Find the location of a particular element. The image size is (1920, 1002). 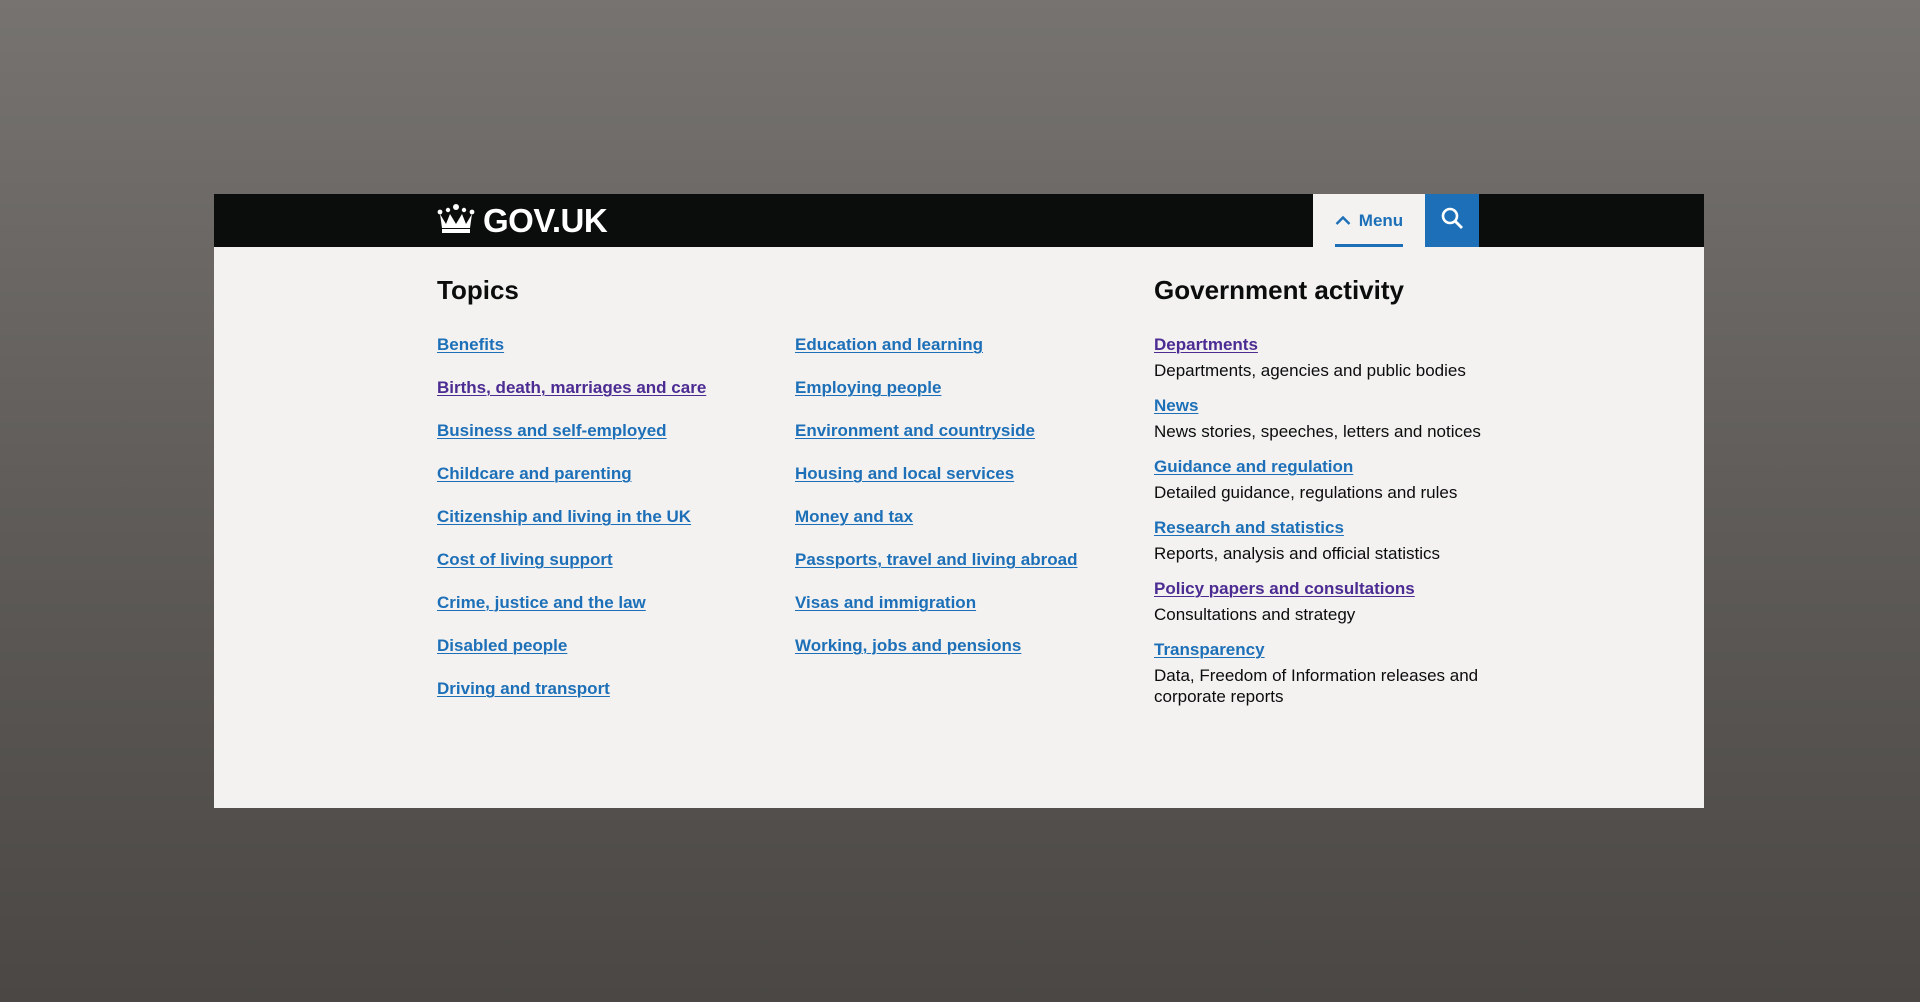

activity-link-research-and-statistics: Research and statistics is located at coordinates (1249, 527).